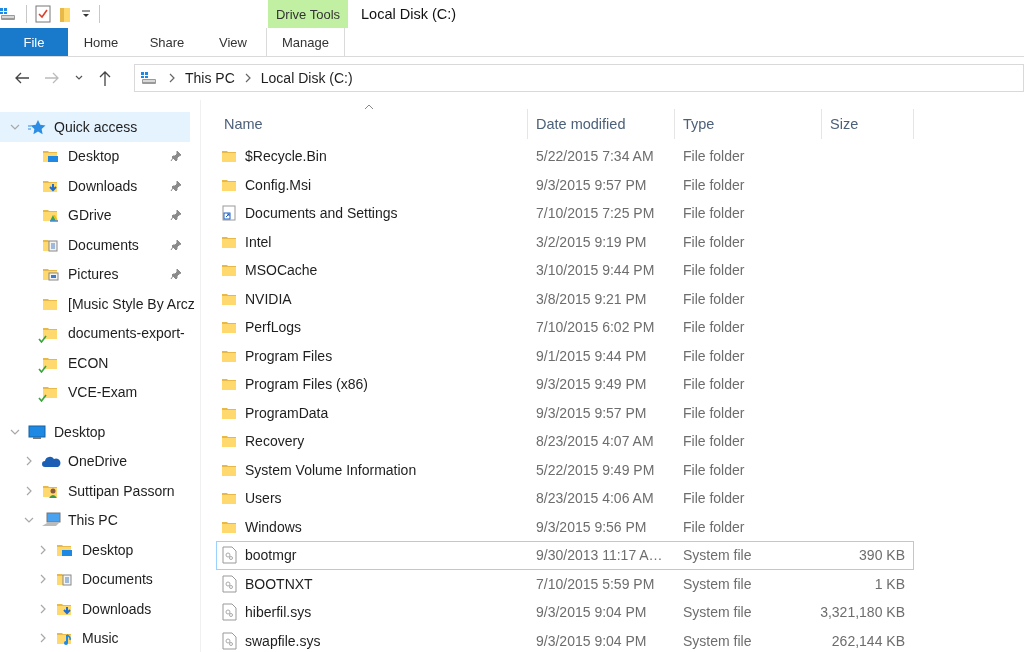  Describe the element at coordinates (95, 520) in the screenshot. I see `nav-item: This PC` at that location.